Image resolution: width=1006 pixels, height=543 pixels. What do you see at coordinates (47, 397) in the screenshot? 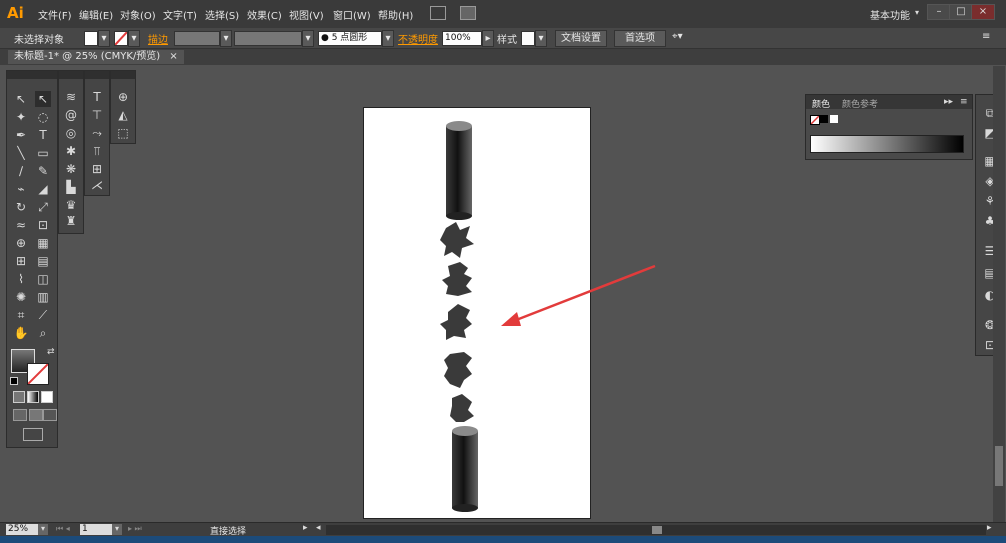
I see `none-mode-icon` at bounding box center [47, 397].